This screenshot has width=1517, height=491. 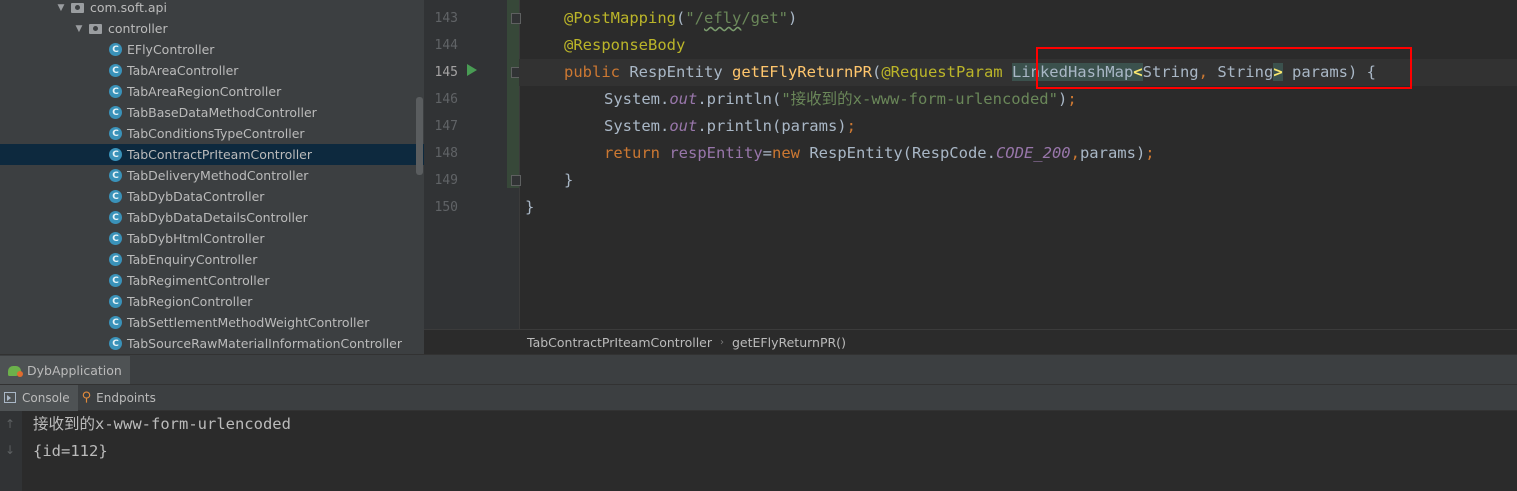 I want to click on brace-token: }, so click(x=530, y=207).